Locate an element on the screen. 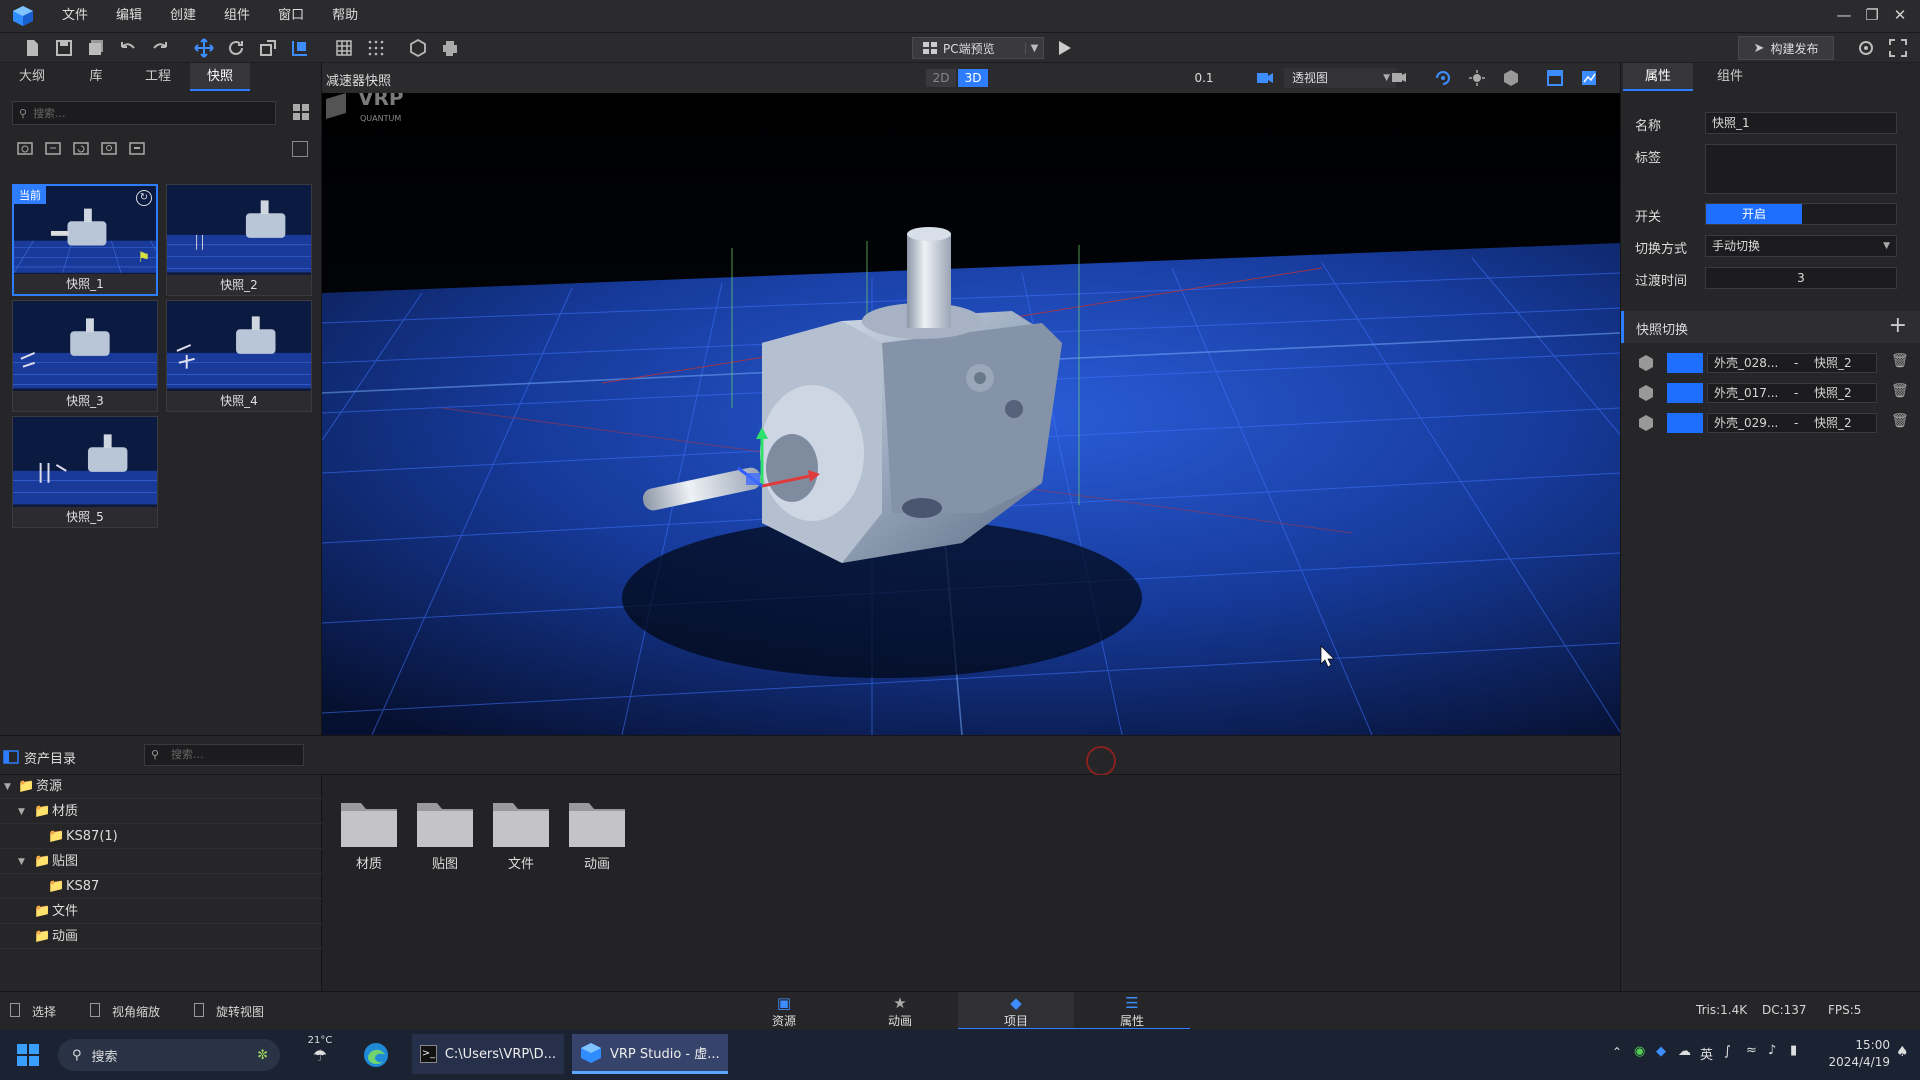 The height and width of the screenshot is (1080, 1920). taskbar-clock: 15:00 2024/4/19 is located at coordinates (1857, 1054).